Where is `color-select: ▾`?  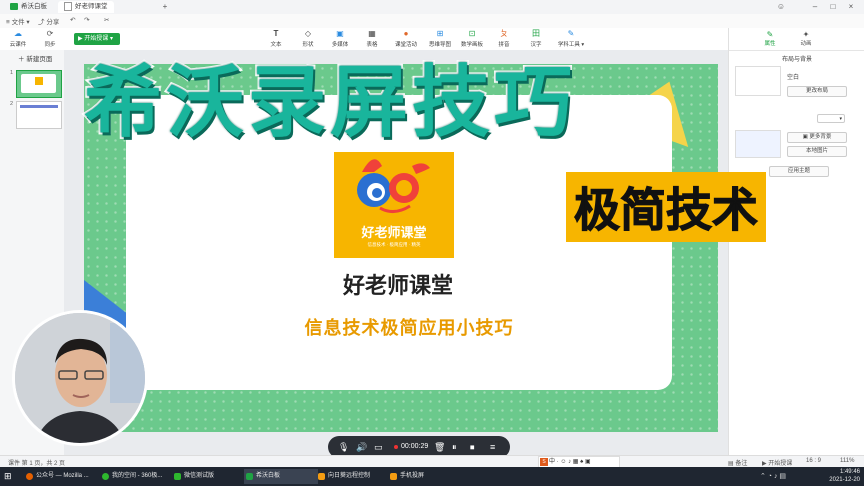
color-select: ▾ is located at coordinates (831, 118).